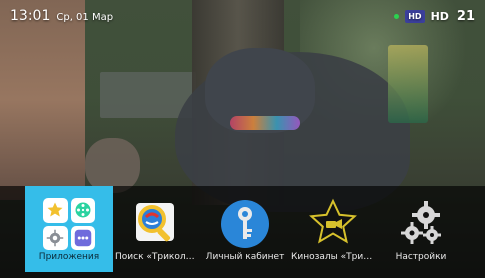  What do you see at coordinates (55, 210) in the screenshot?
I see `star-icon` at bounding box center [55, 210].